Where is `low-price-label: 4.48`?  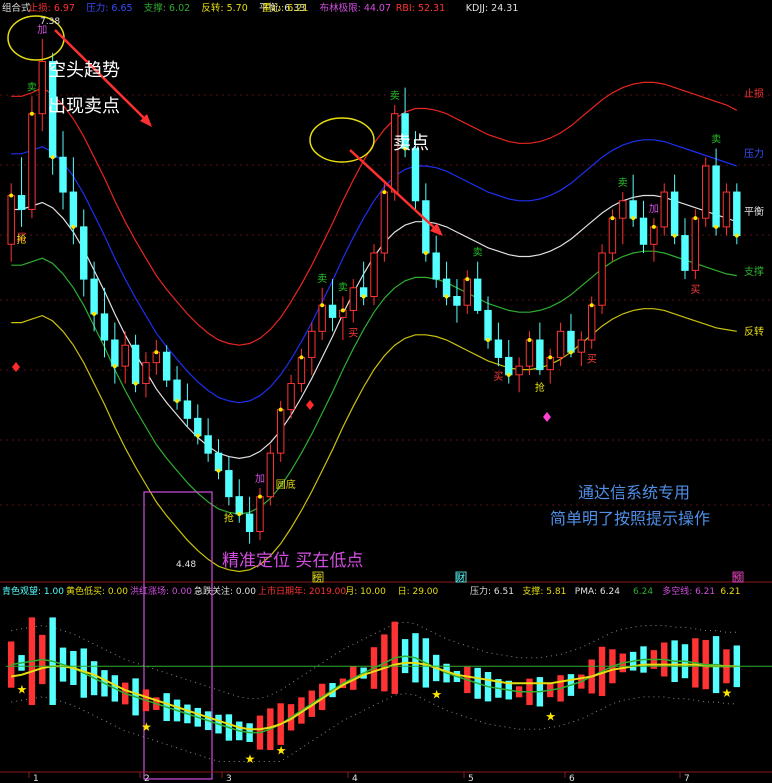
low-price-label: 4.48 is located at coordinates (186, 565).